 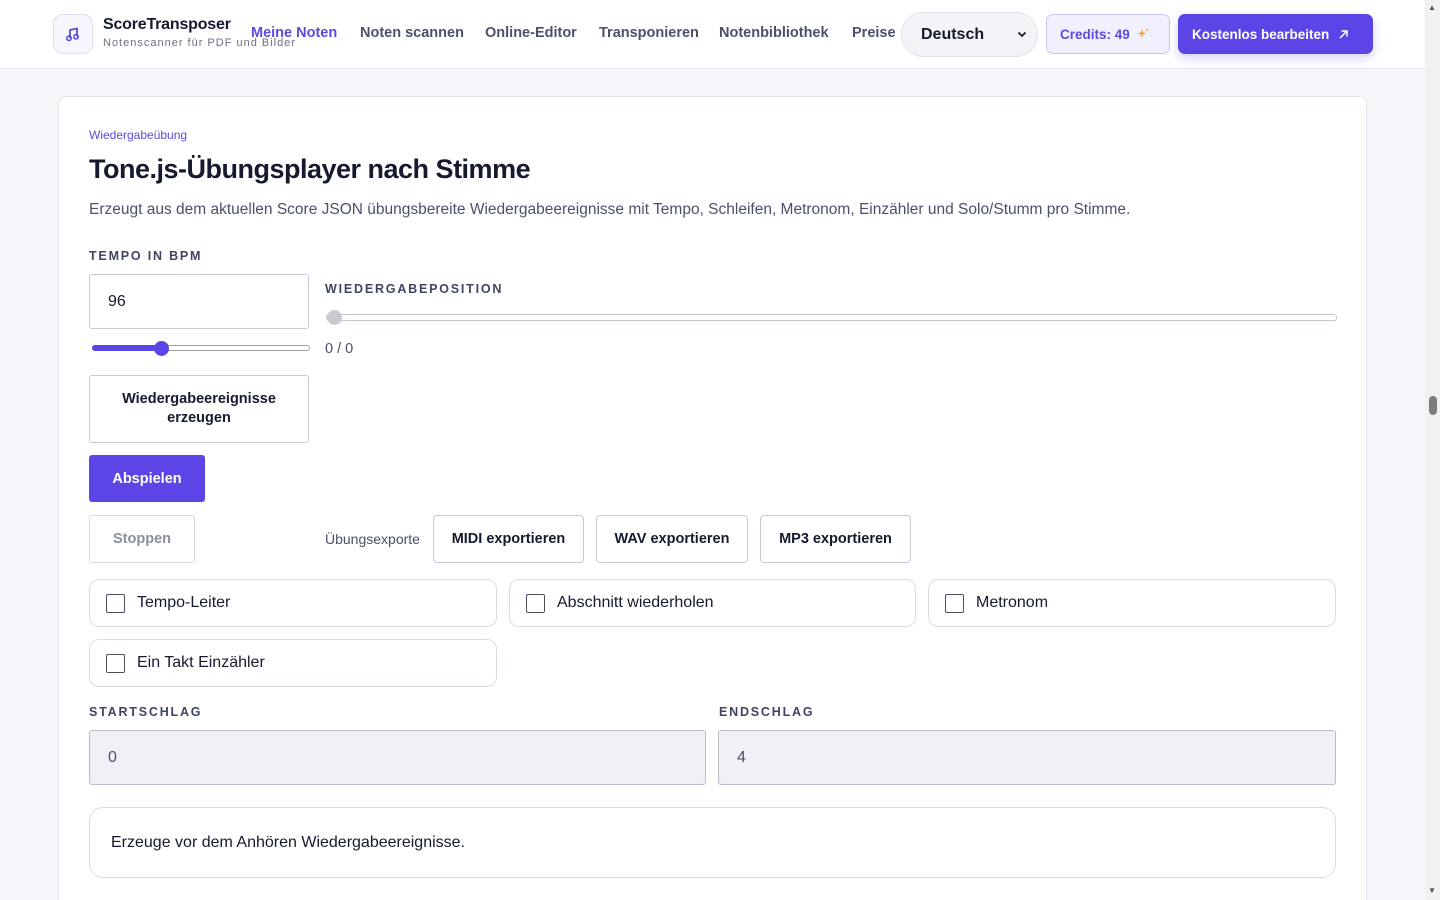 What do you see at coordinates (1022, 34) in the screenshot?
I see `chevron-down-icon` at bounding box center [1022, 34].